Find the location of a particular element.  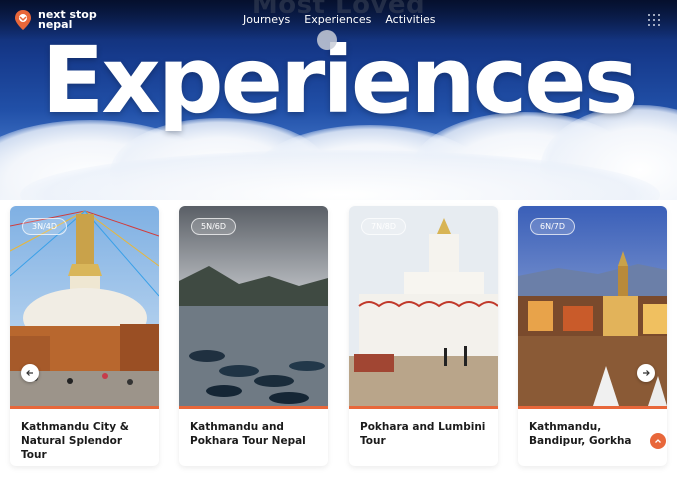

nav-link-activities: Activities is located at coordinates (410, 19).